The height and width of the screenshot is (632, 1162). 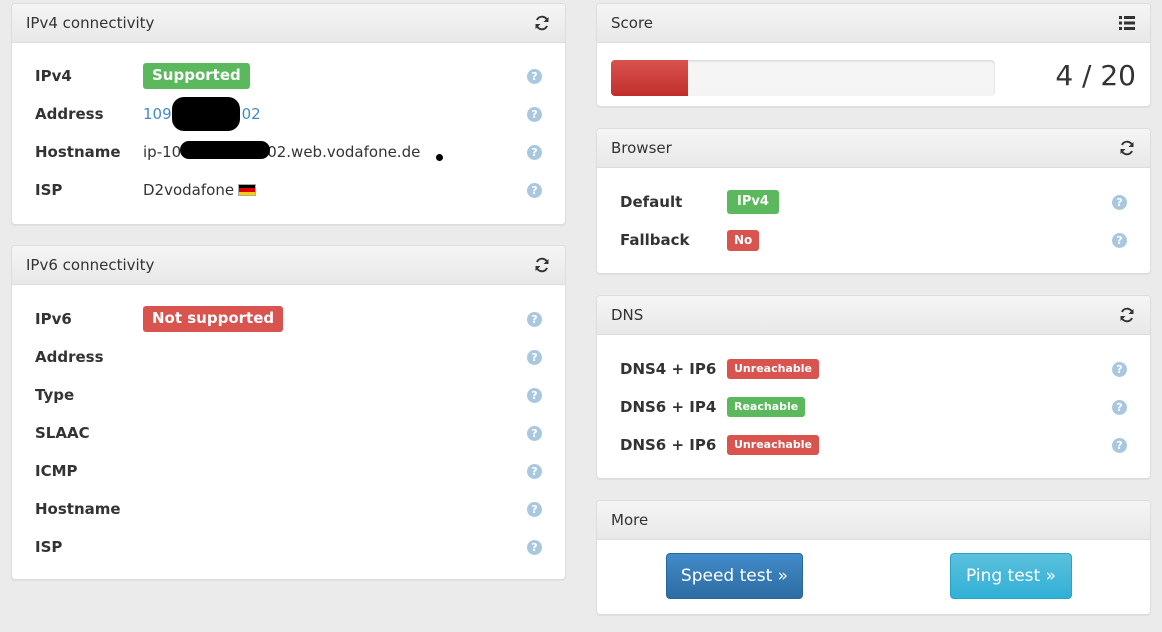 What do you see at coordinates (668, 445) in the screenshot?
I see `dns6-ip6-label: DNS6 + IP6` at bounding box center [668, 445].